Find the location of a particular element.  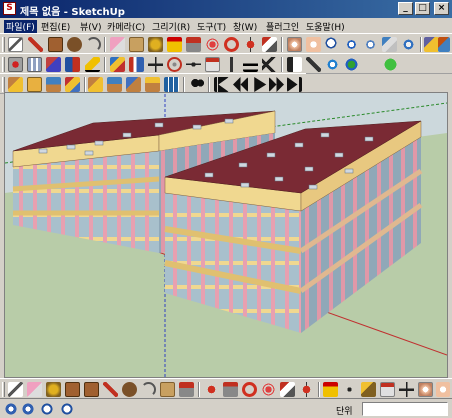

menu-window: 창(W) is located at coordinates (245, 26).